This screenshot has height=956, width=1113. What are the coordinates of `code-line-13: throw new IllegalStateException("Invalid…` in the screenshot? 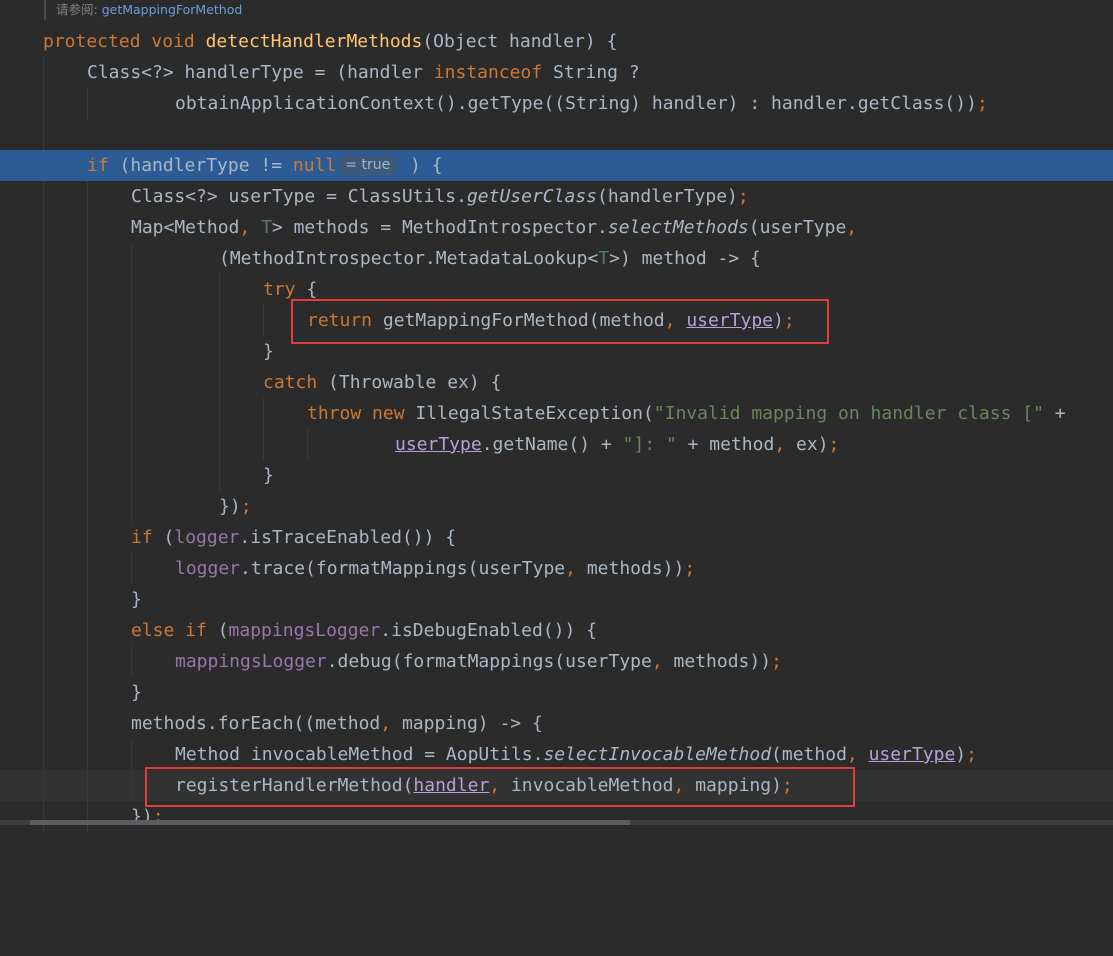 It's located at (556, 413).